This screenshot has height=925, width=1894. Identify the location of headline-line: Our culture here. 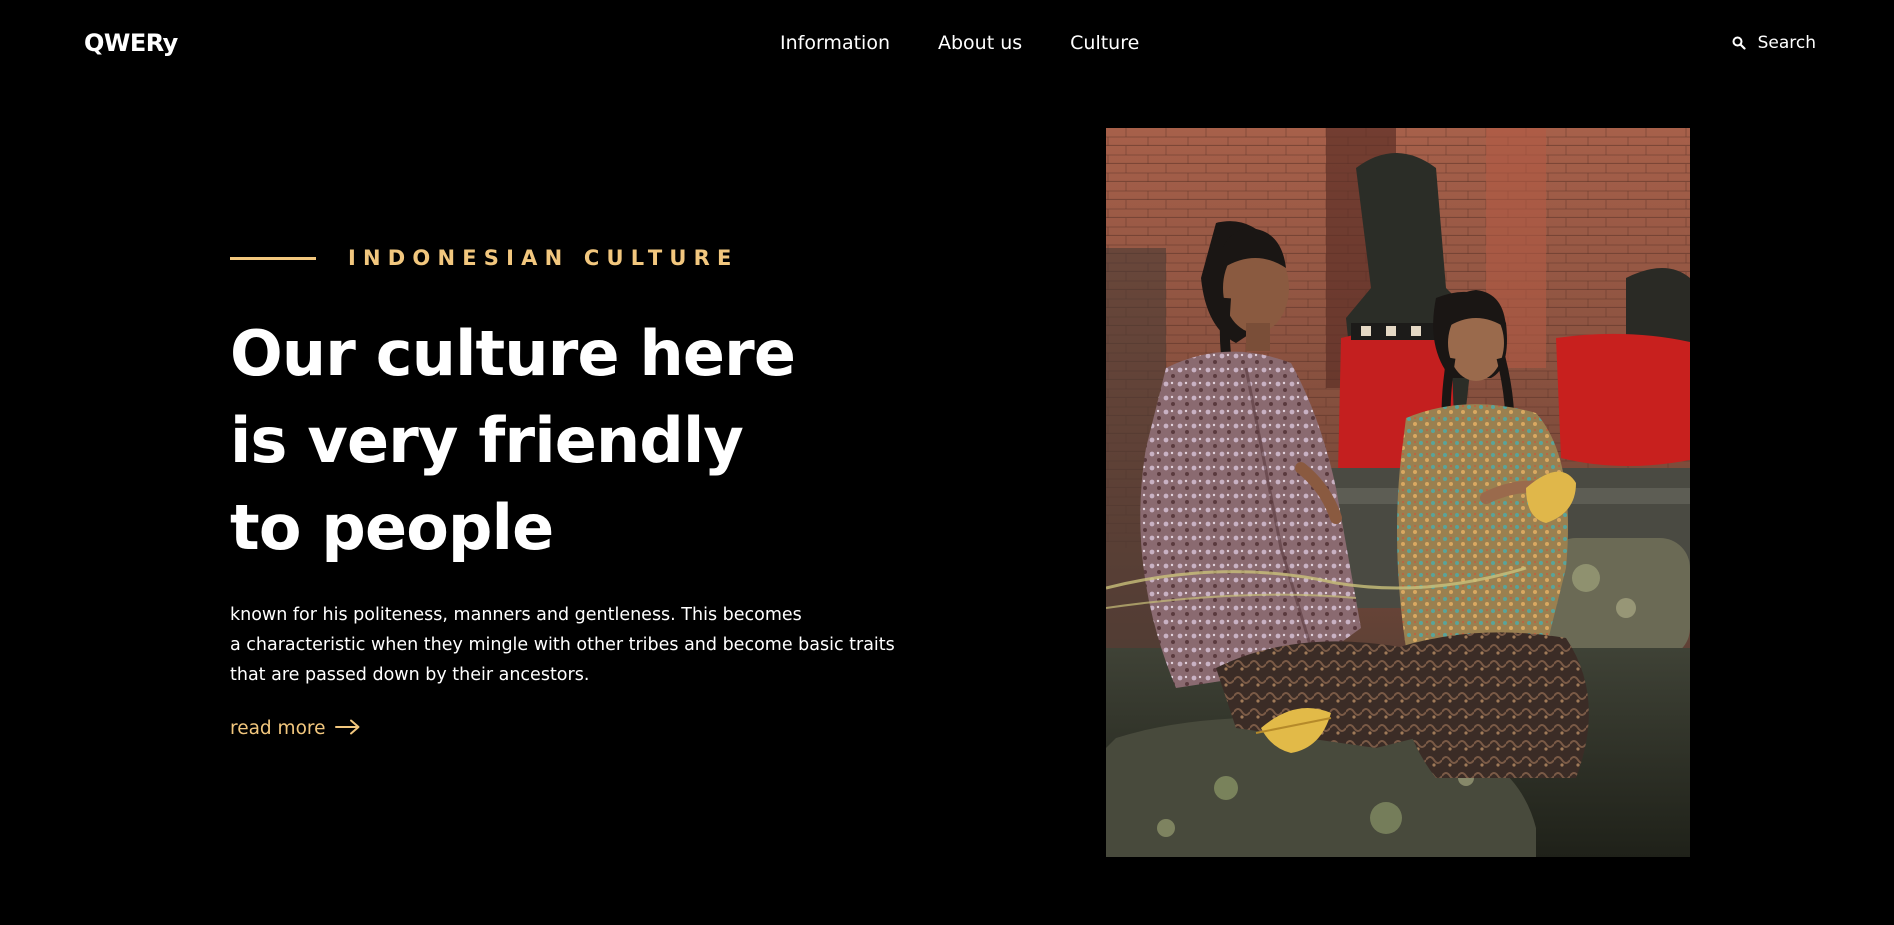
(513, 353).